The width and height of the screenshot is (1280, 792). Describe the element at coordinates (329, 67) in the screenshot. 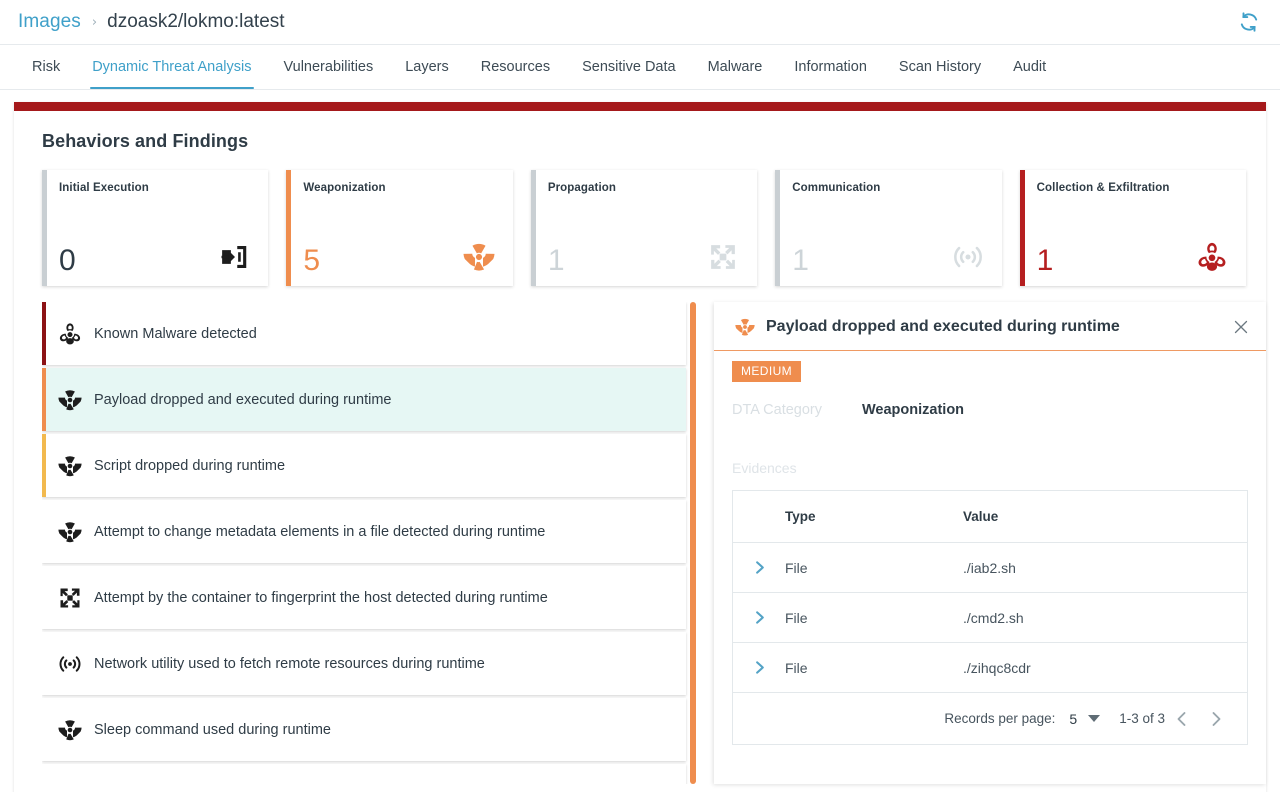

I see `tab-vulnerabilities: Vulnerabilities` at that location.